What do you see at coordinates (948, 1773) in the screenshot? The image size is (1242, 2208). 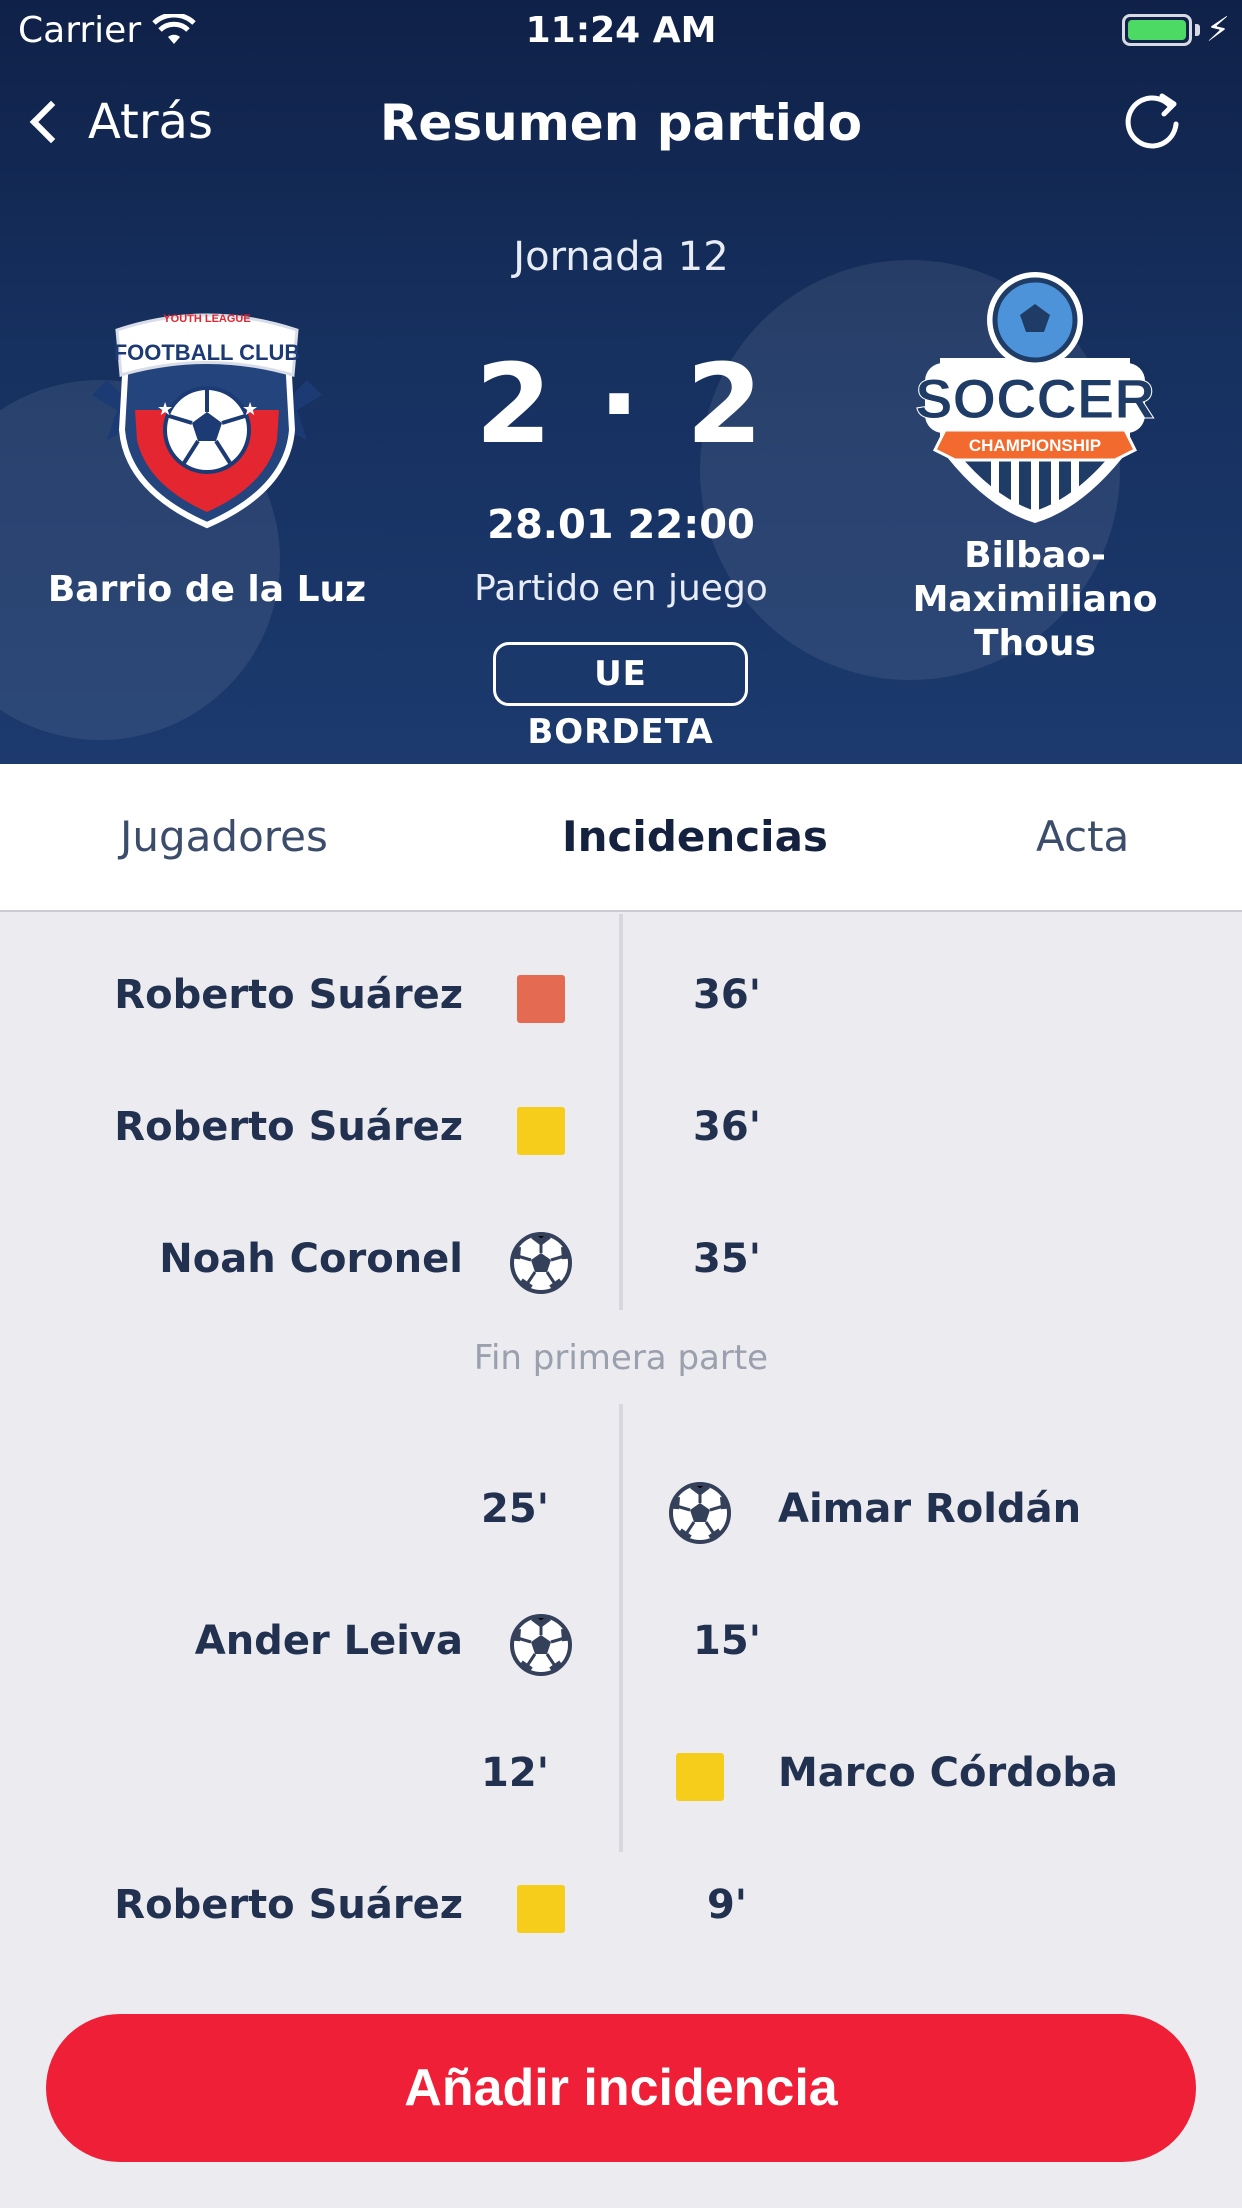 I see `player-name: Marco Córdoba` at bounding box center [948, 1773].